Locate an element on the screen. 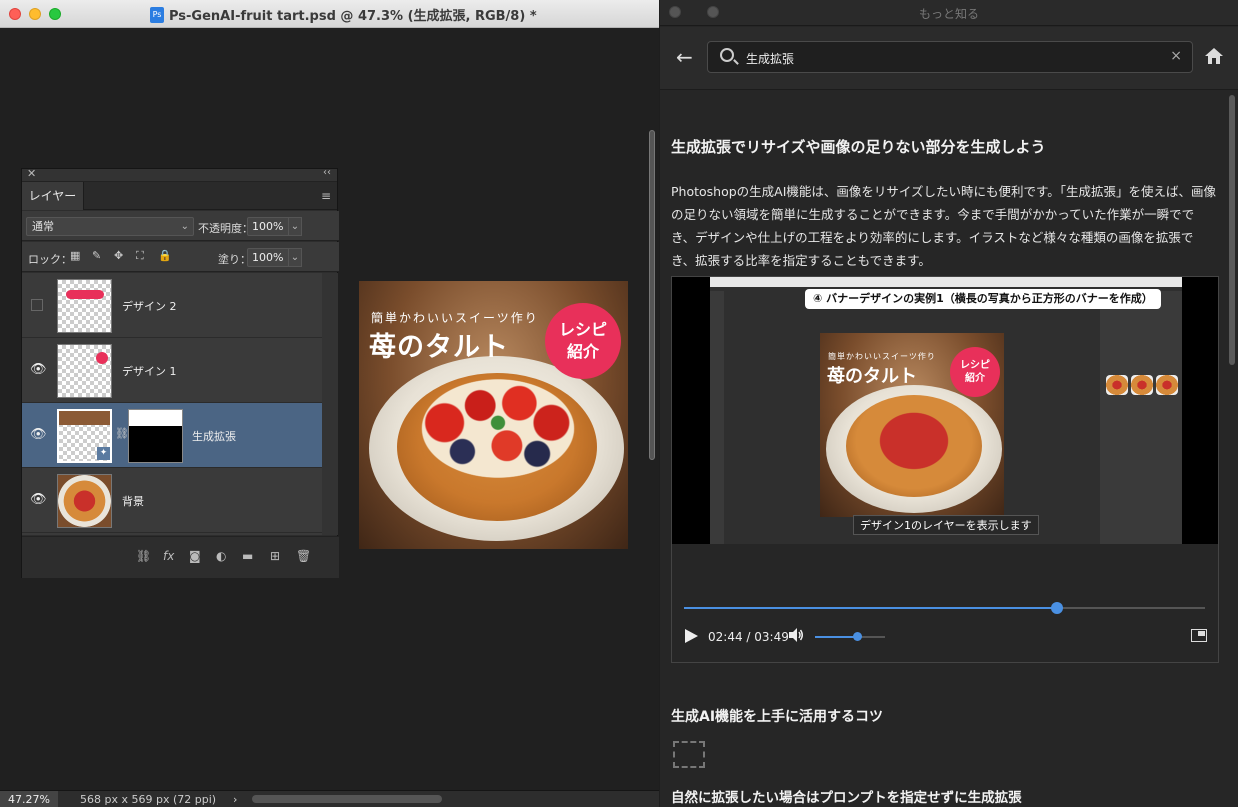 This screenshot has height=807, width=1238. vertical-scrollbar is located at coordinates (652, 408).